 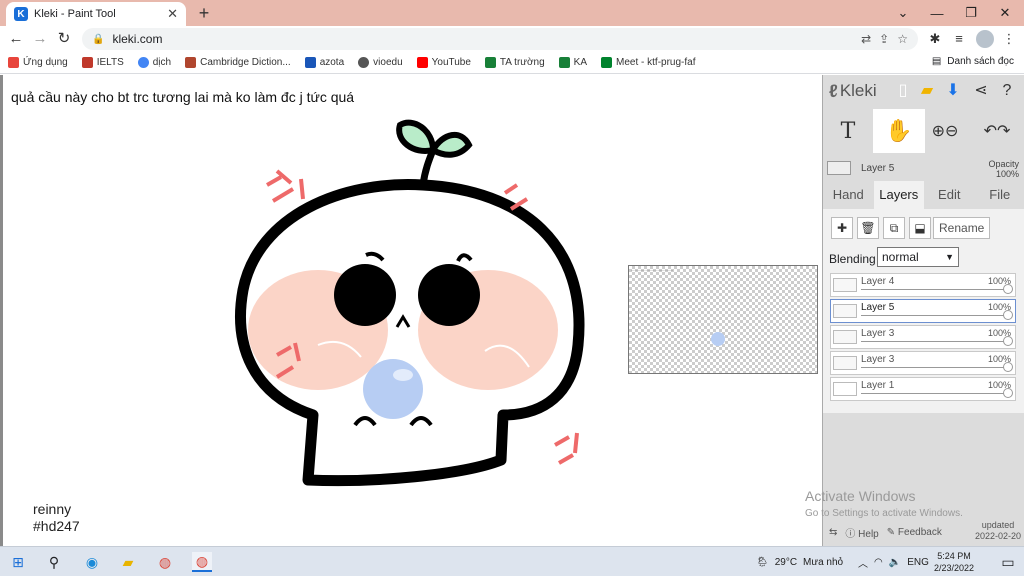 I want to click on right-eyebrow, so click(x=464, y=257).